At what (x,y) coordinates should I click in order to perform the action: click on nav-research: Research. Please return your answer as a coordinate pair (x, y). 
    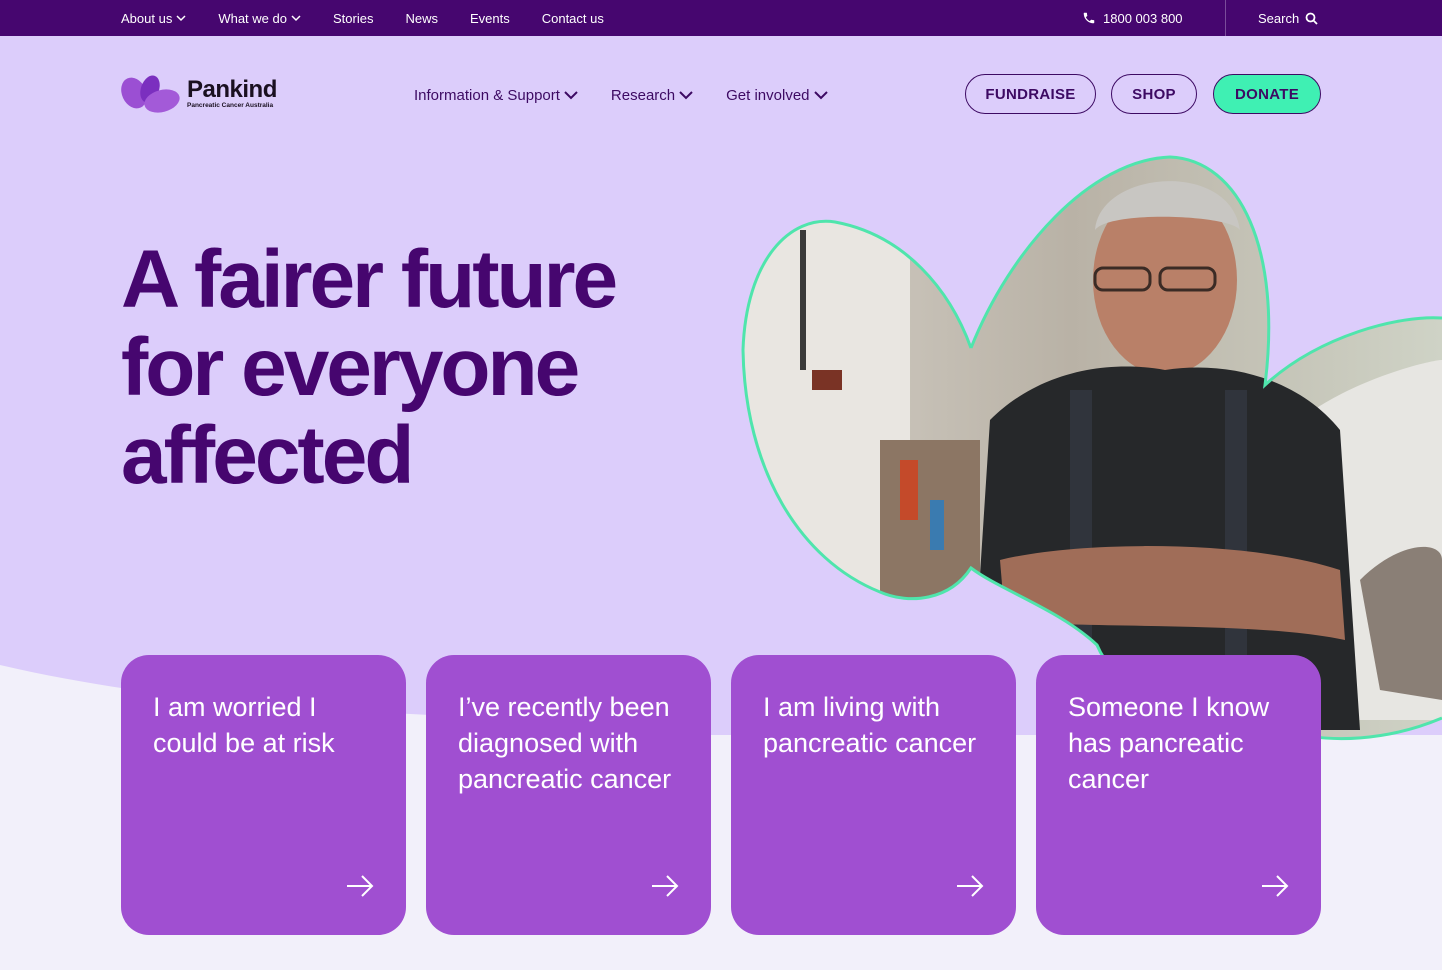
    Looking at the image, I should click on (652, 95).